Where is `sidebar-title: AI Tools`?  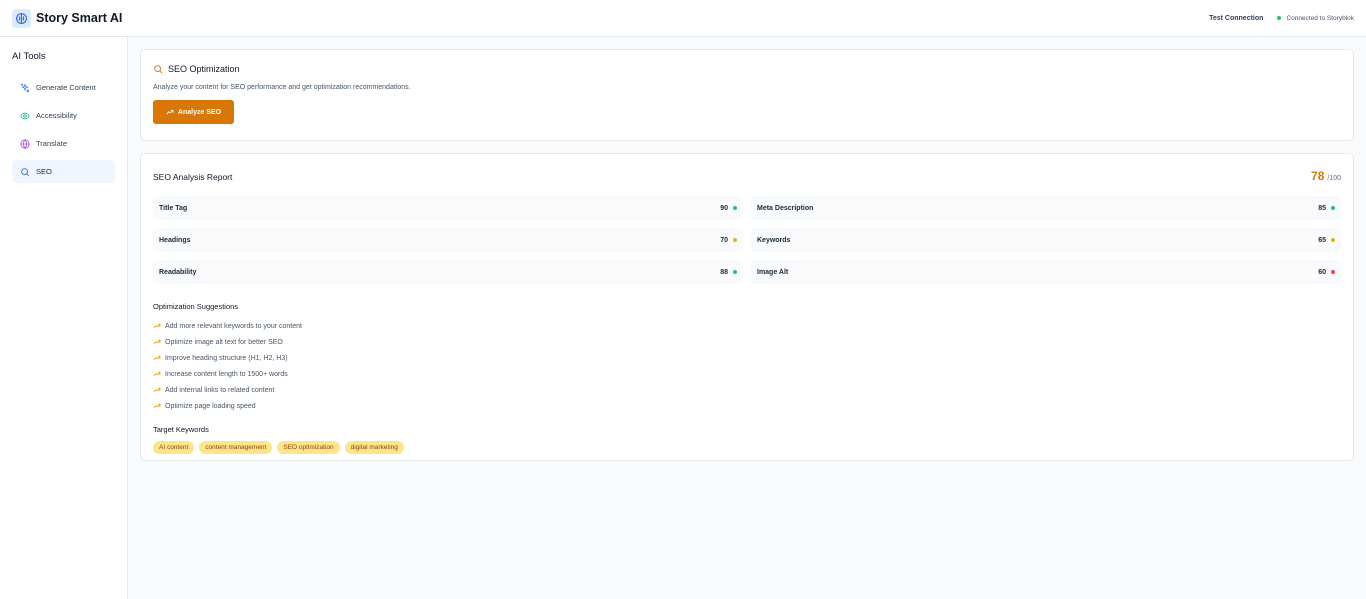
sidebar-title: AI Tools is located at coordinates (29, 56).